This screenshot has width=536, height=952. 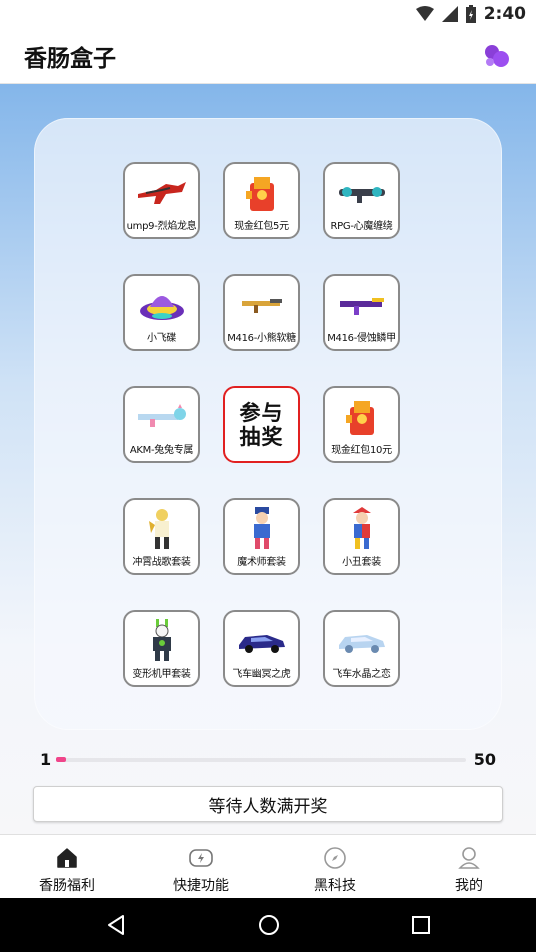 I want to click on prize-label: M416-小熊软糖, so click(x=261, y=338).